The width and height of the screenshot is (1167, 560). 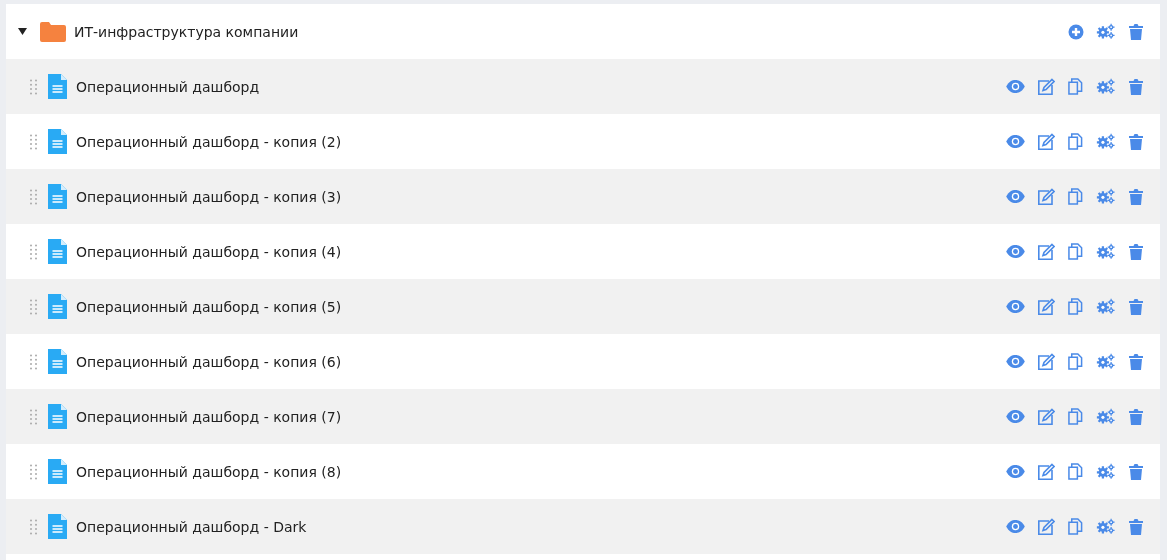 What do you see at coordinates (186, 31) in the screenshot?
I see `folder-name: ИТ-инфраструктура компании` at bounding box center [186, 31].